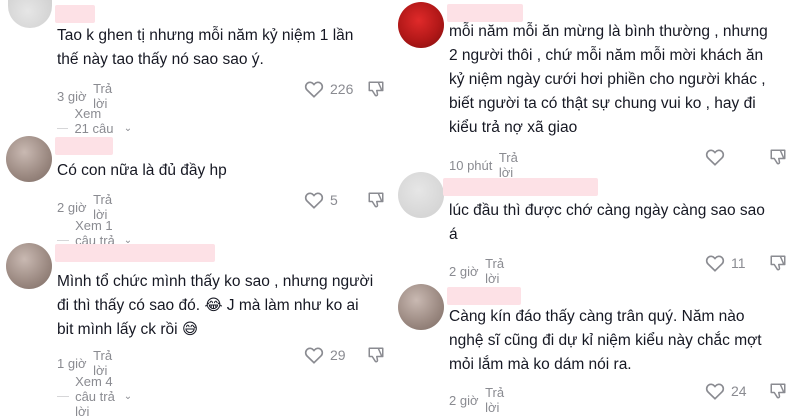  I want to click on like-button: 29, so click(325, 355).